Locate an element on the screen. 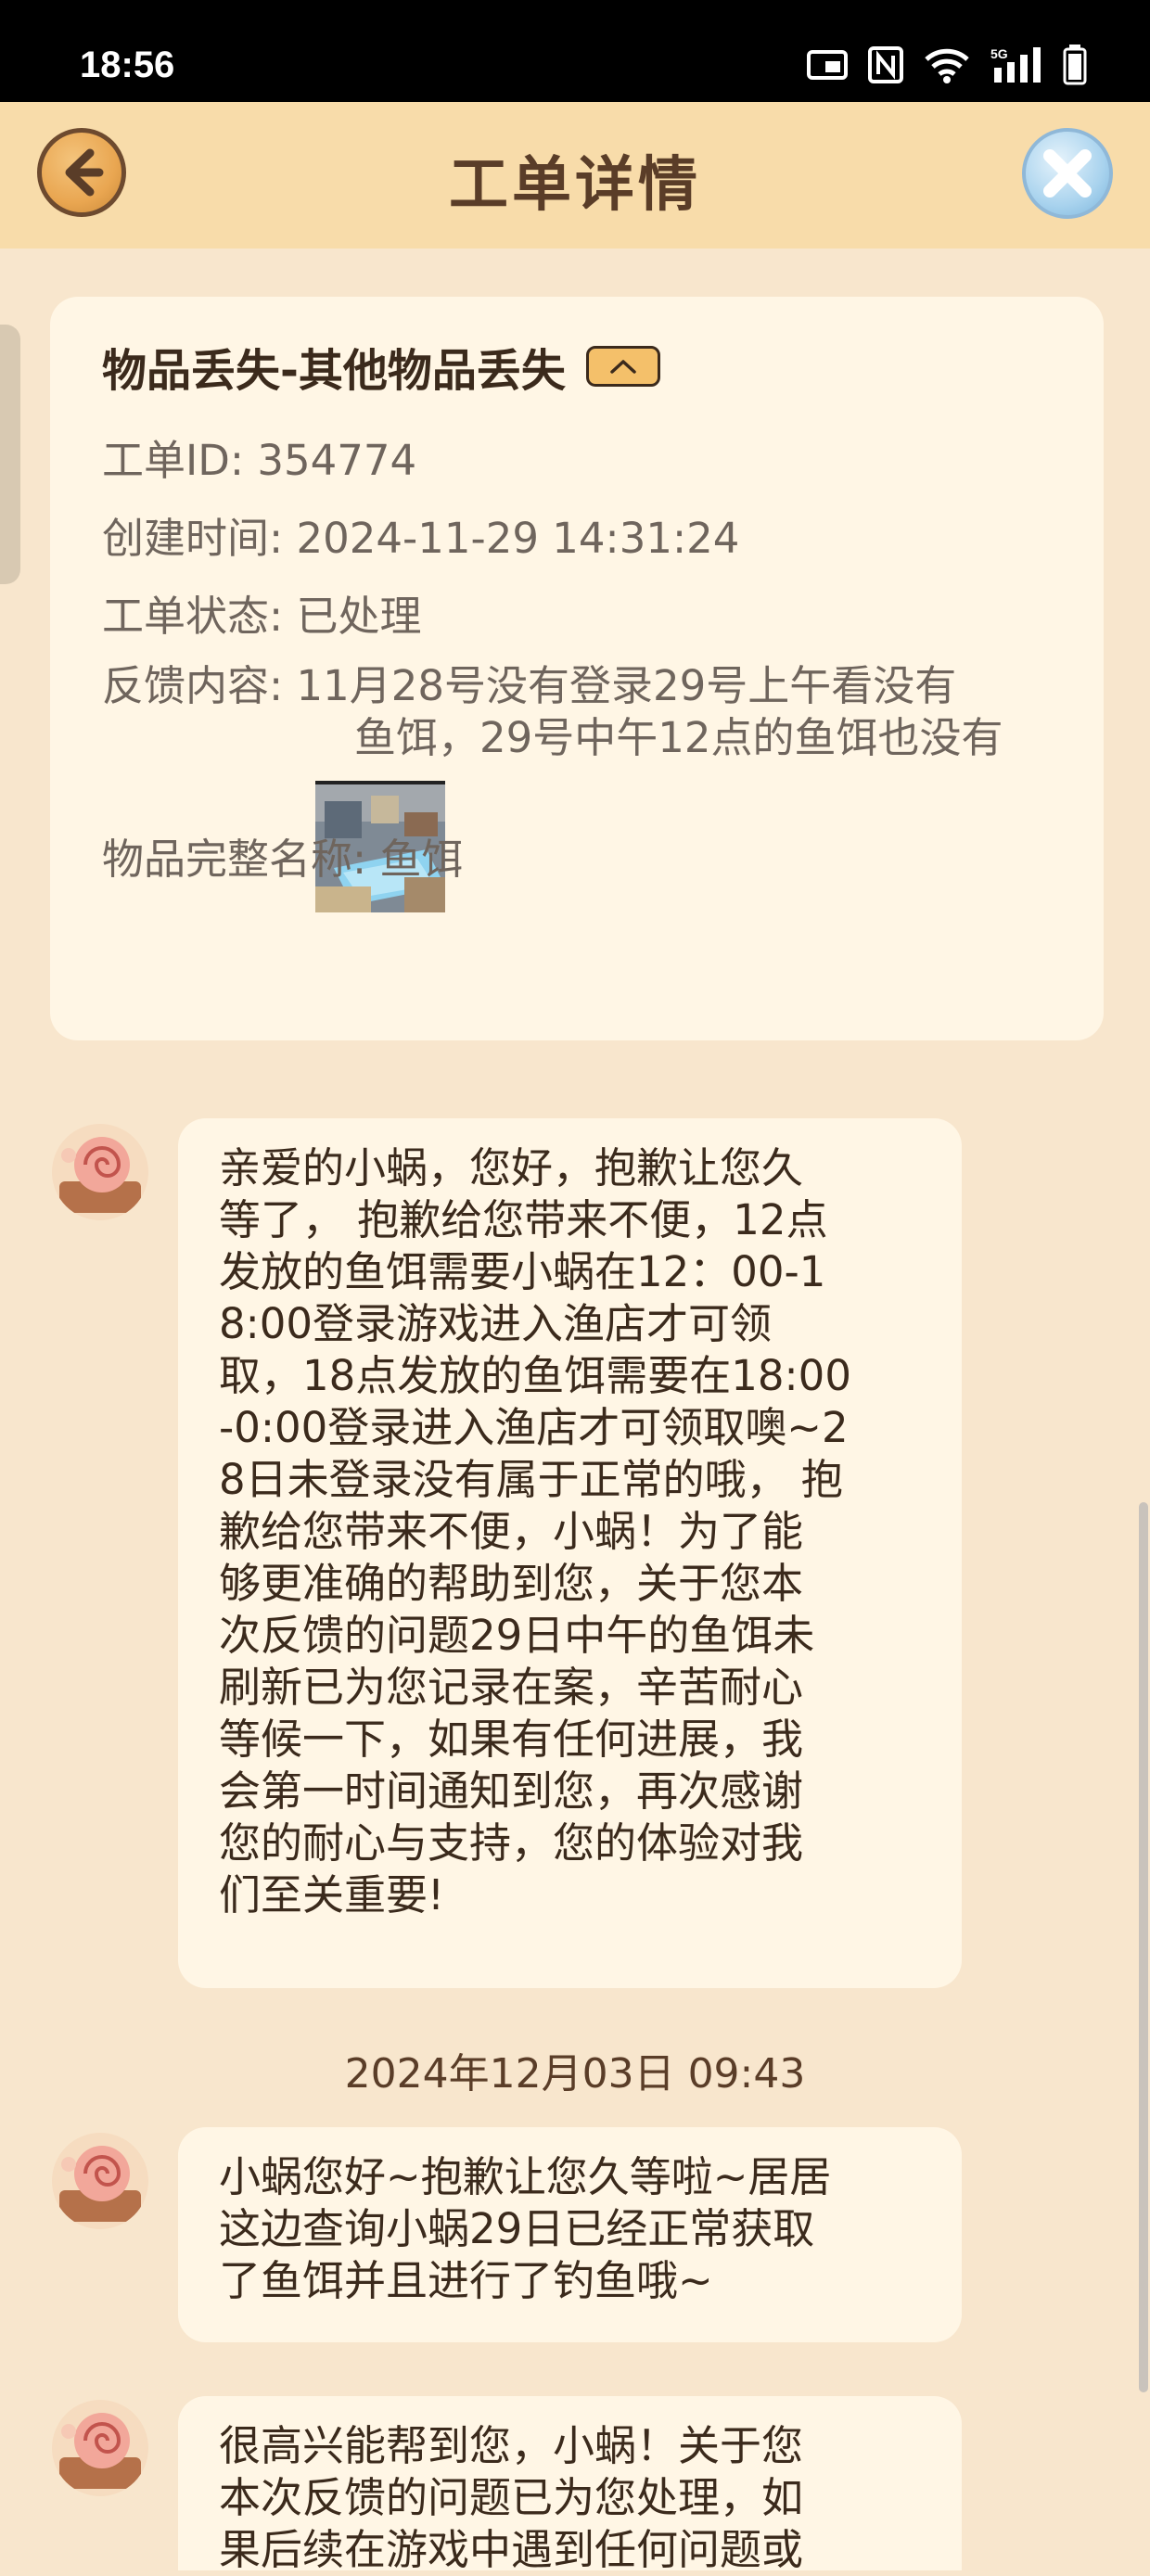 The width and height of the screenshot is (1150, 2576). message-line: 们至关重要! is located at coordinates (332, 1894).